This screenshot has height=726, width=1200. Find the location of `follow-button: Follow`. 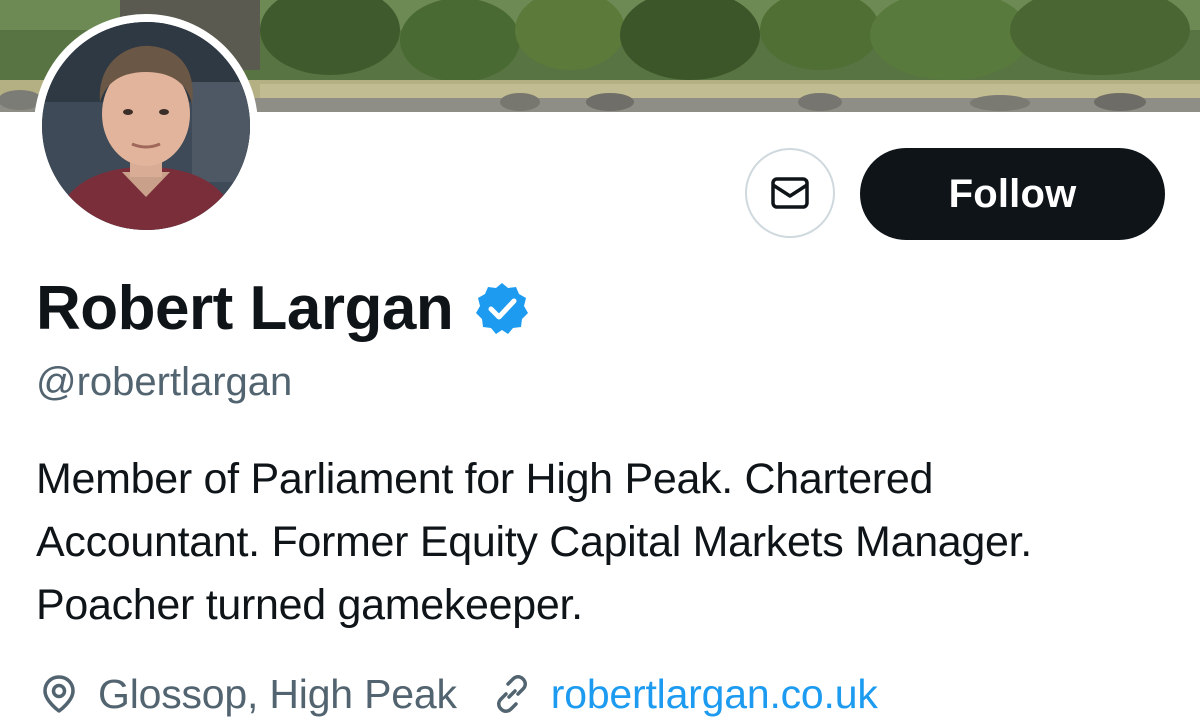

follow-button: Follow is located at coordinates (1012, 194).